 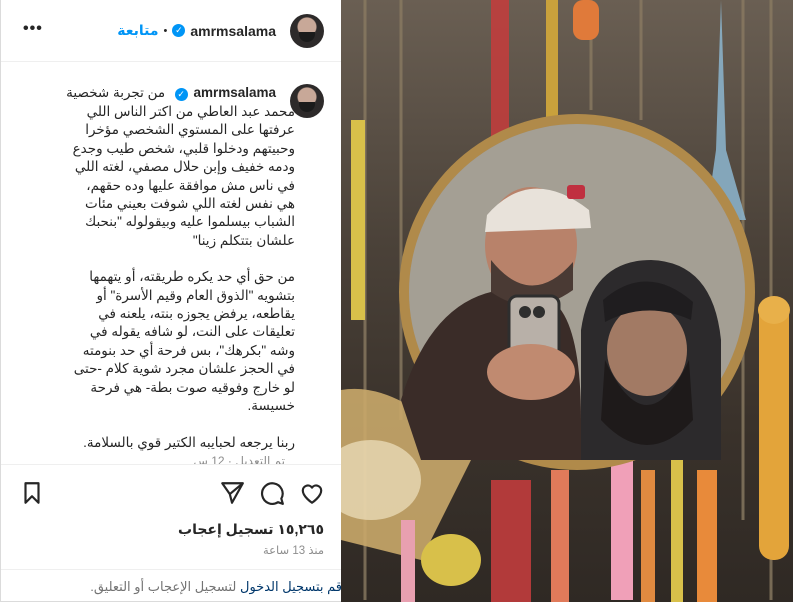 I want to click on caption-line: تعليقات على النت، لو شافه يقوله في, so click(x=192, y=332).